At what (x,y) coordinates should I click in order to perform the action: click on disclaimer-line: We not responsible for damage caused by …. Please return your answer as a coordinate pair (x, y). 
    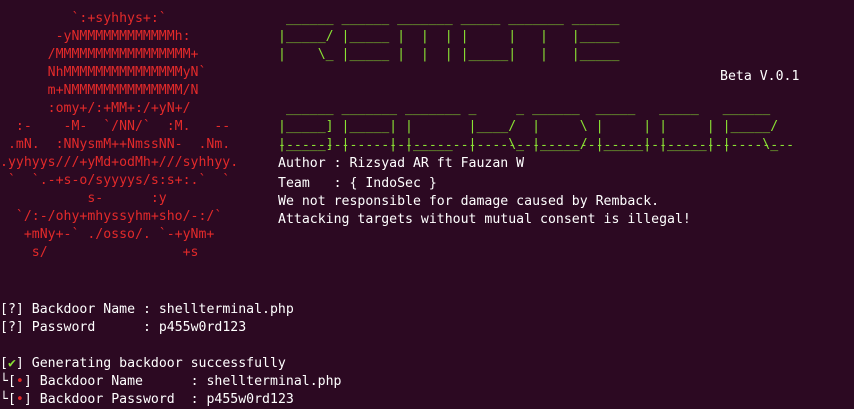
    Looking at the image, I should click on (469, 201).